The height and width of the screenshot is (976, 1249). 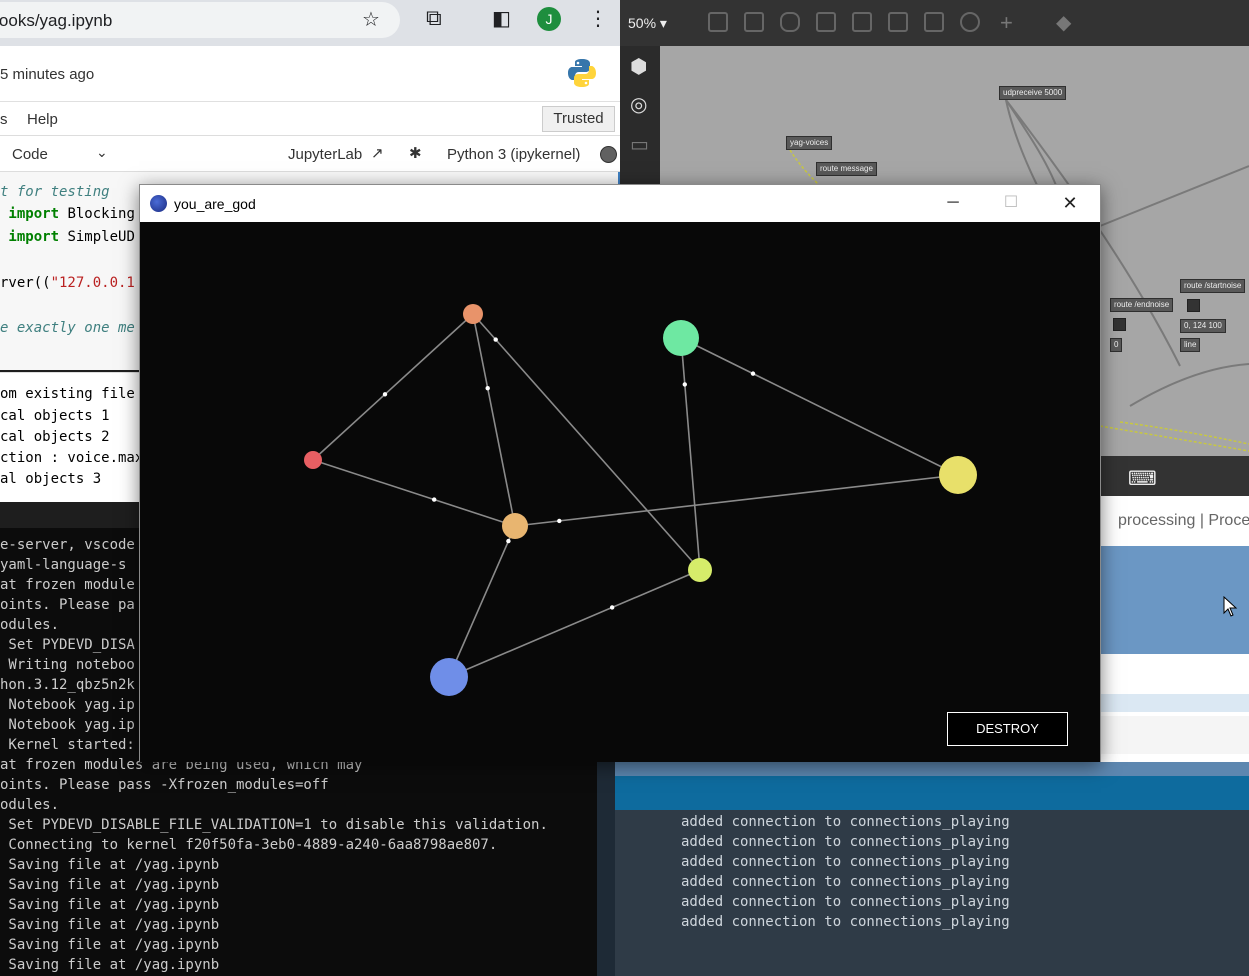 What do you see at coordinates (642, 23) in the screenshot?
I see `zoom-level: 50%` at bounding box center [642, 23].